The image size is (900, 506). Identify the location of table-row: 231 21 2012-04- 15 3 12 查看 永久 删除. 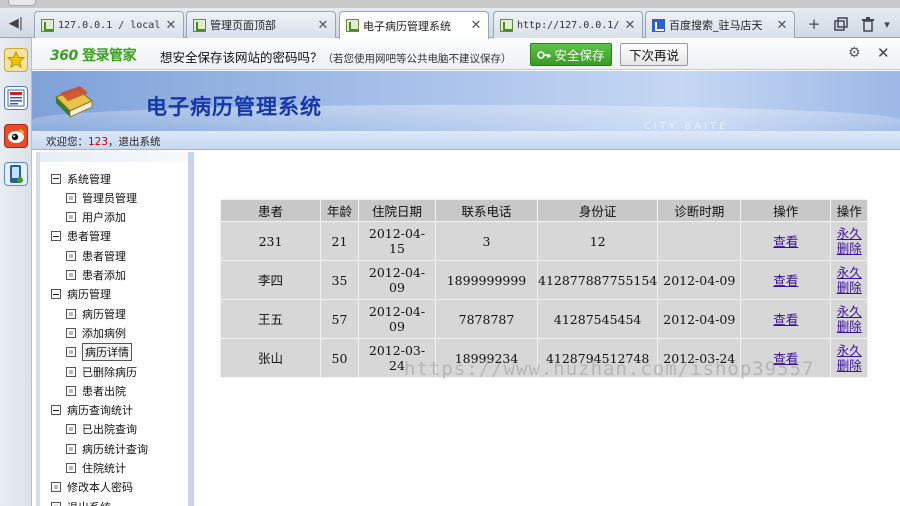
(544, 241).